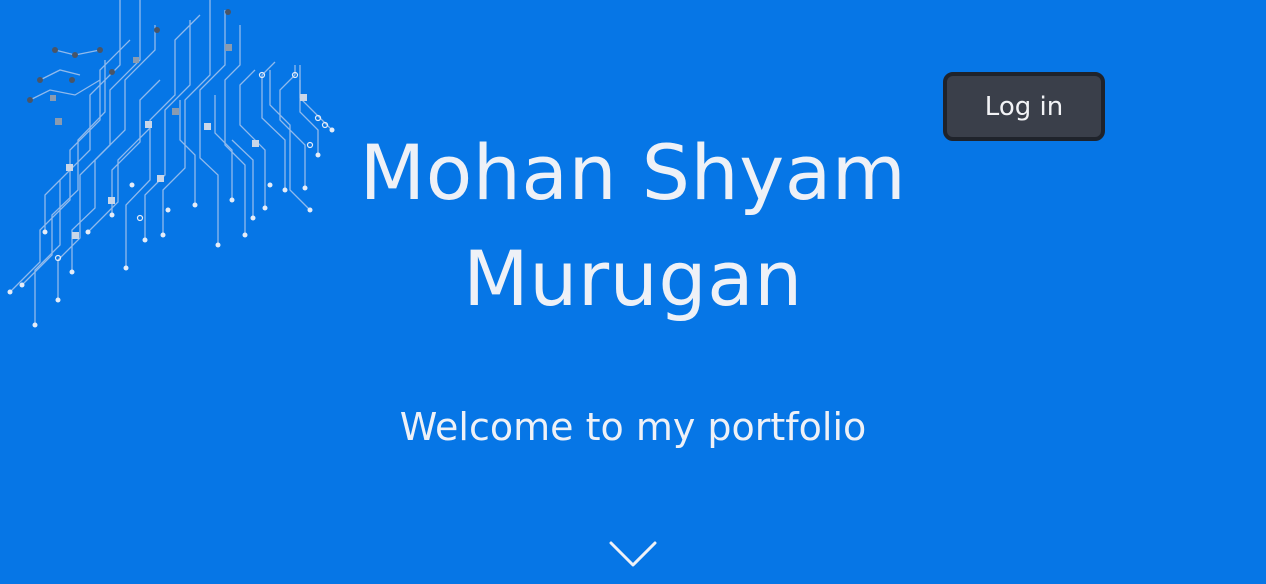 Image resolution: width=1266 pixels, height=584 pixels. What do you see at coordinates (633, 278) in the screenshot?
I see `name-line-2: Murugan` at bounding box center [633, 278].